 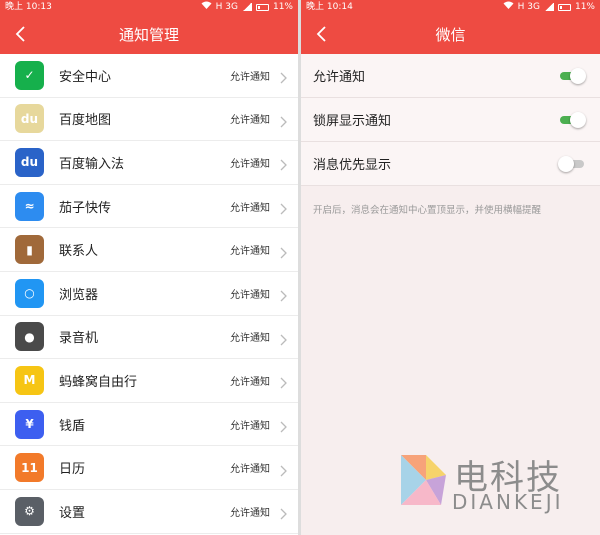 What do you see at coordinates (450, 7) in the screenshot?
I see `status-bar: 晚上 10:14 H 3G 11%` at bounding box center [450, 7].